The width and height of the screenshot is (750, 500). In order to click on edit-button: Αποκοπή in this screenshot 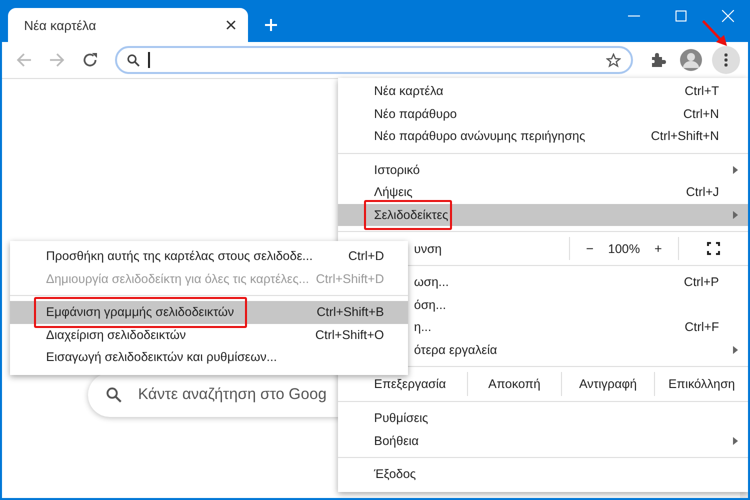, I will do `click(514, 384)`.